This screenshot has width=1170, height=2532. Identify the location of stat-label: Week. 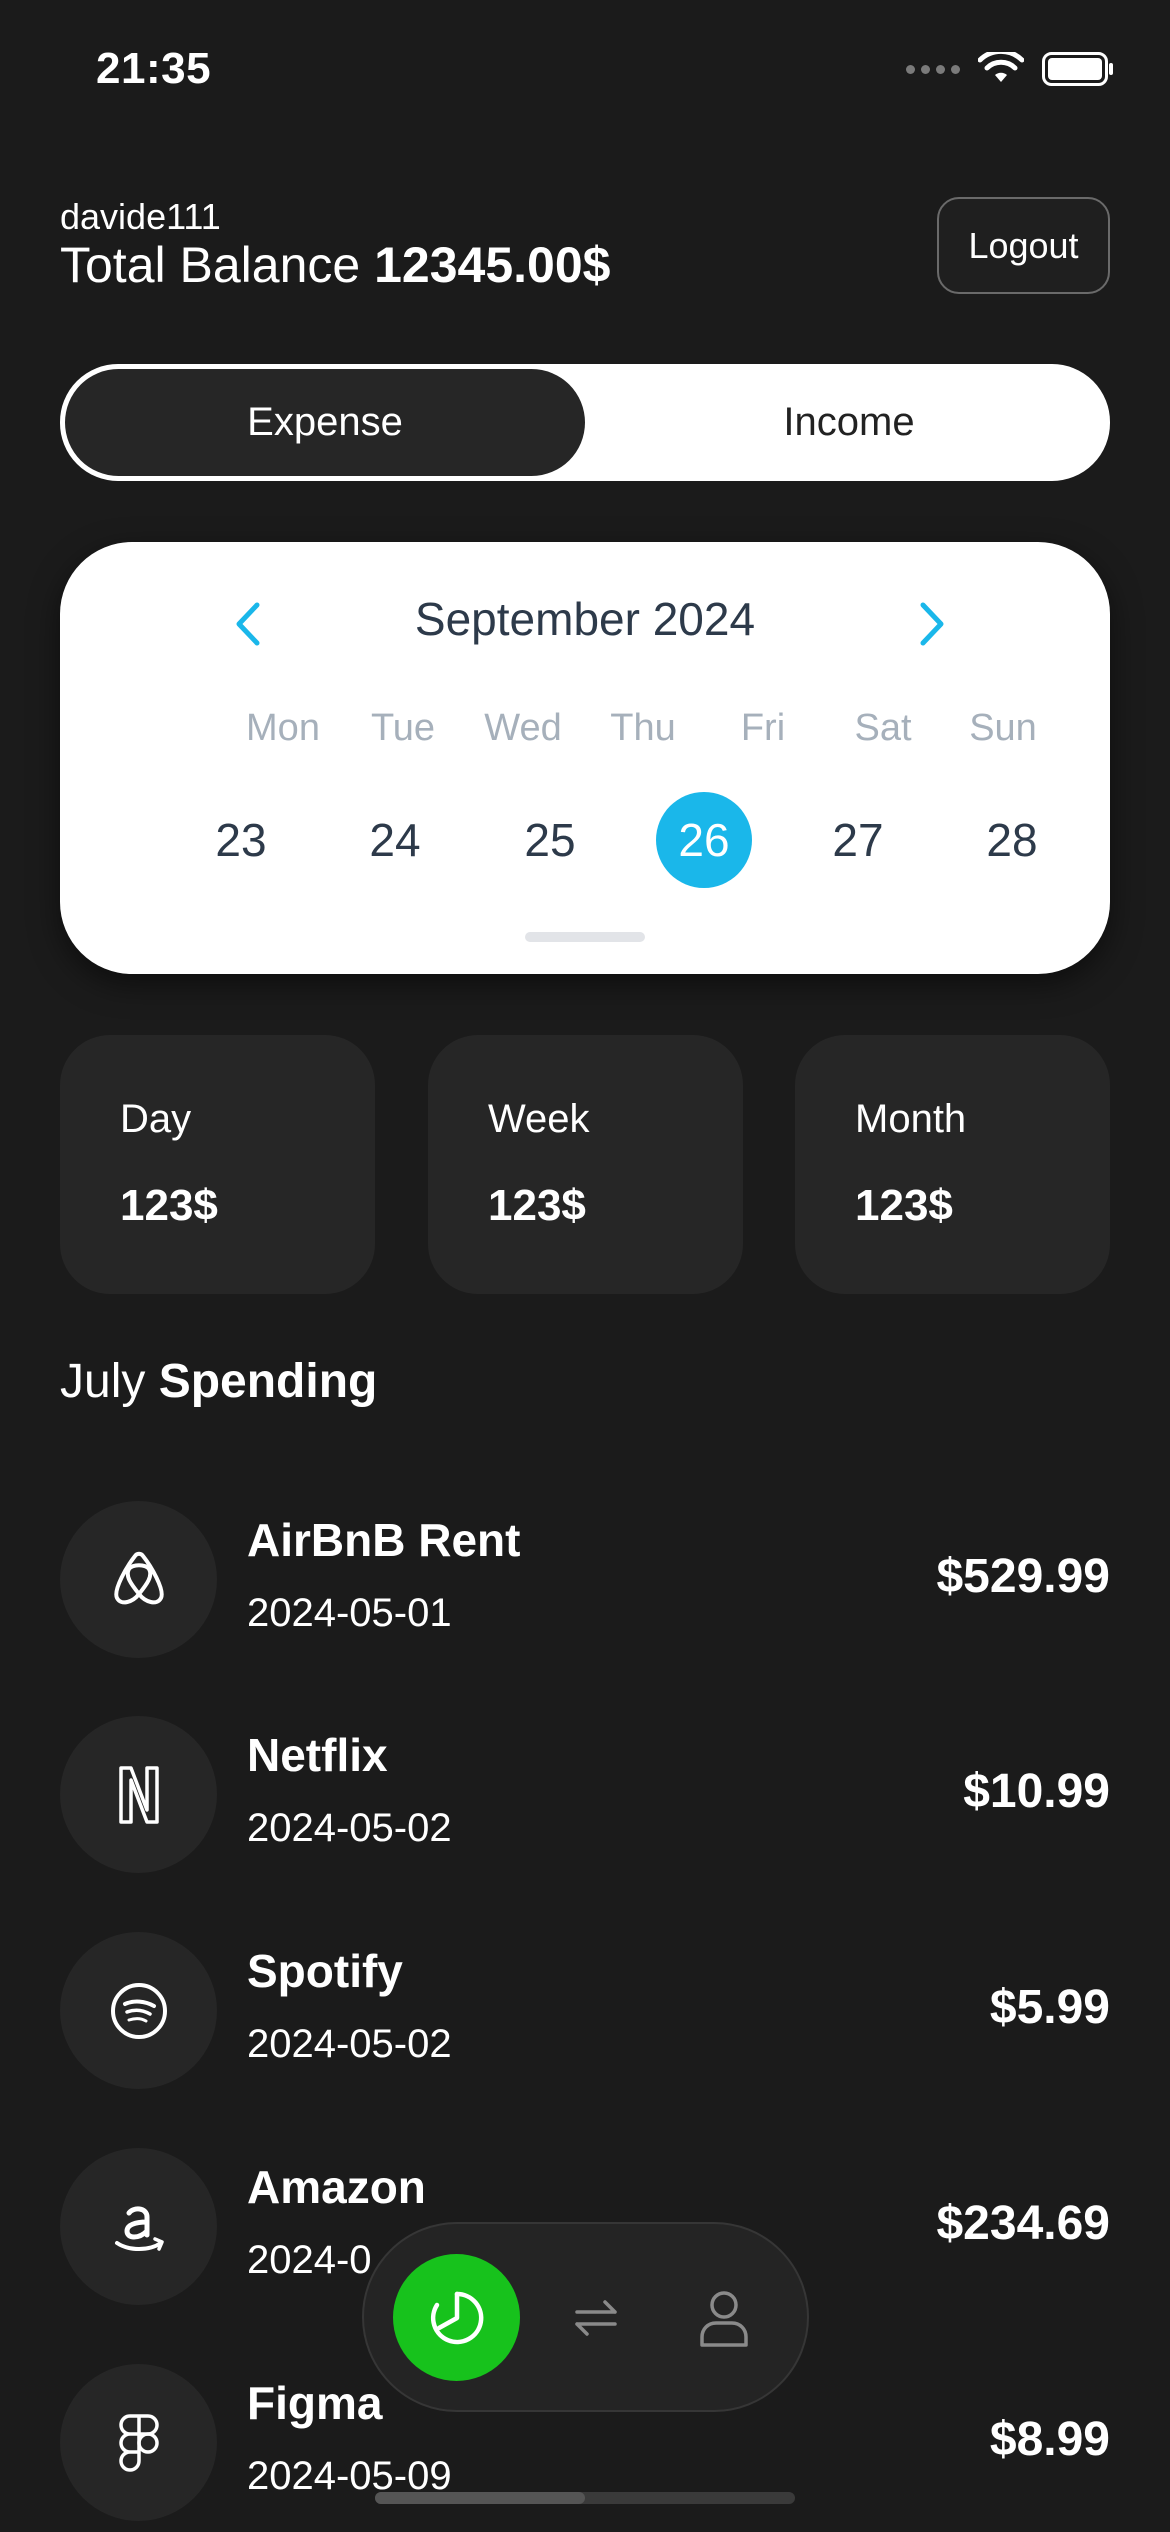
(539, 1119).